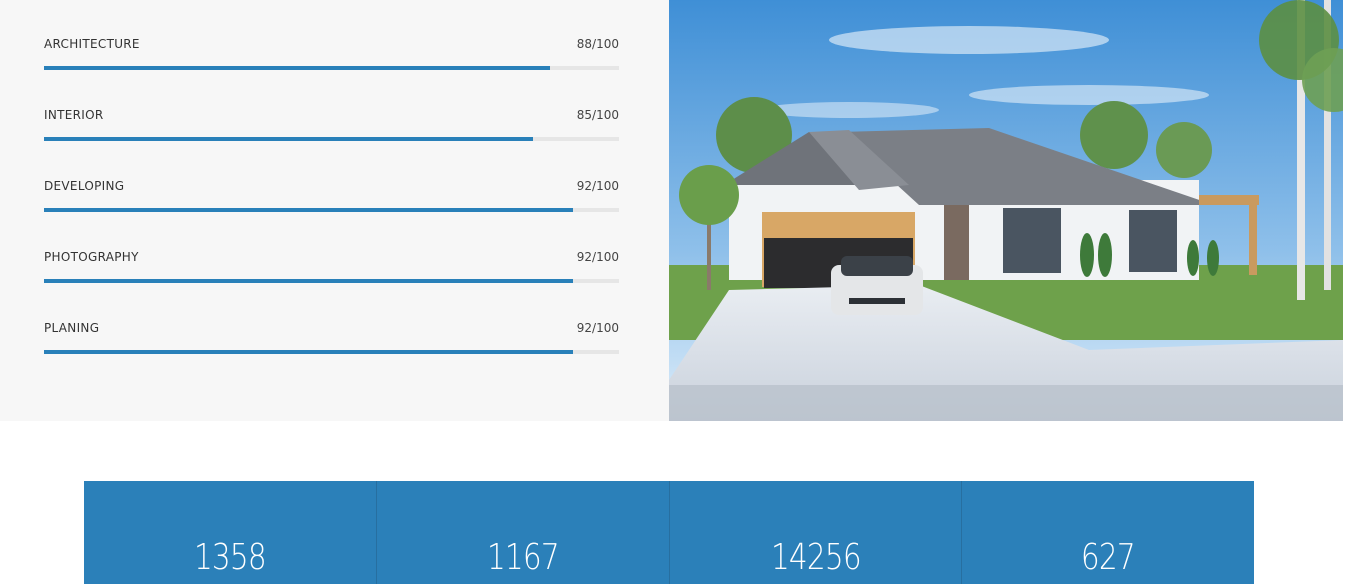 Image resolution: width=1346 pixels, height=584 pixels. Describe the element at coordinates (91, 257) in the screenshot. I see `skill-label: PHOTOGRAPHY` at that location.